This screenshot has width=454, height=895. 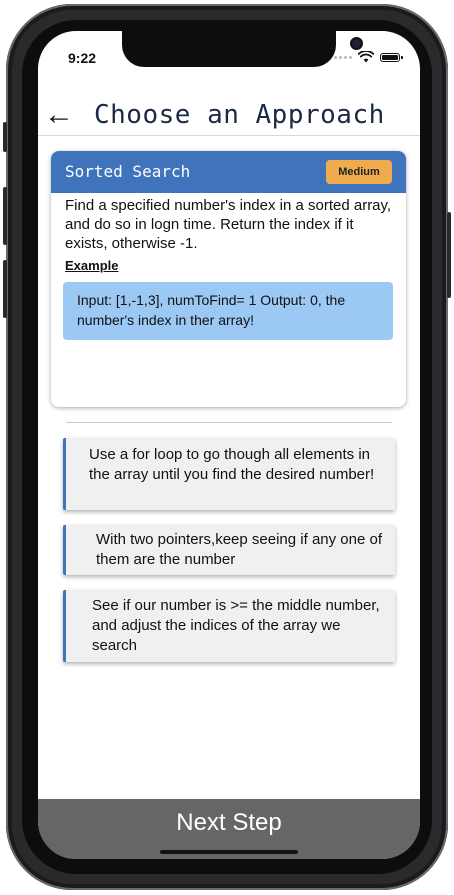 What do you see at coordinates (229, 852) in the screenshot?
I see `home-indicator` at bounding box center [229, 852].